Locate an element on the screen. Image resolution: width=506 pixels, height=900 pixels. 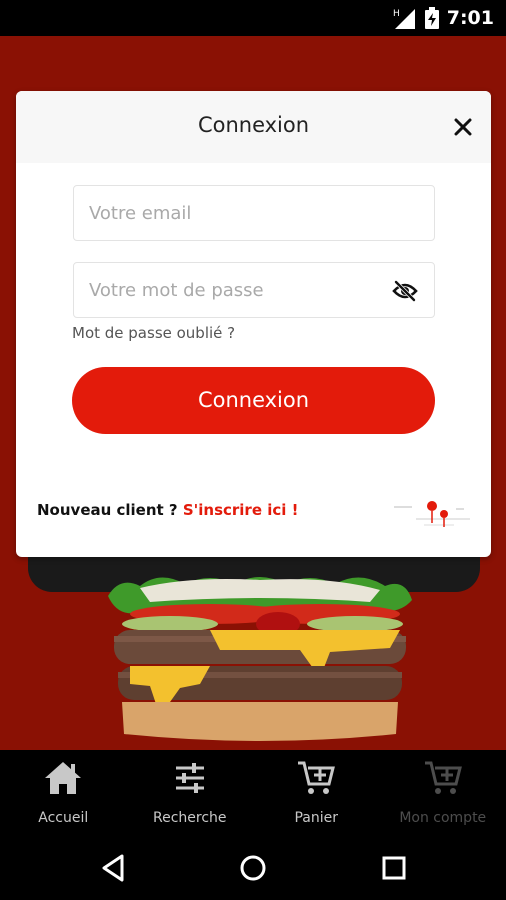
system-navigation is located at coordinates (253, 868).